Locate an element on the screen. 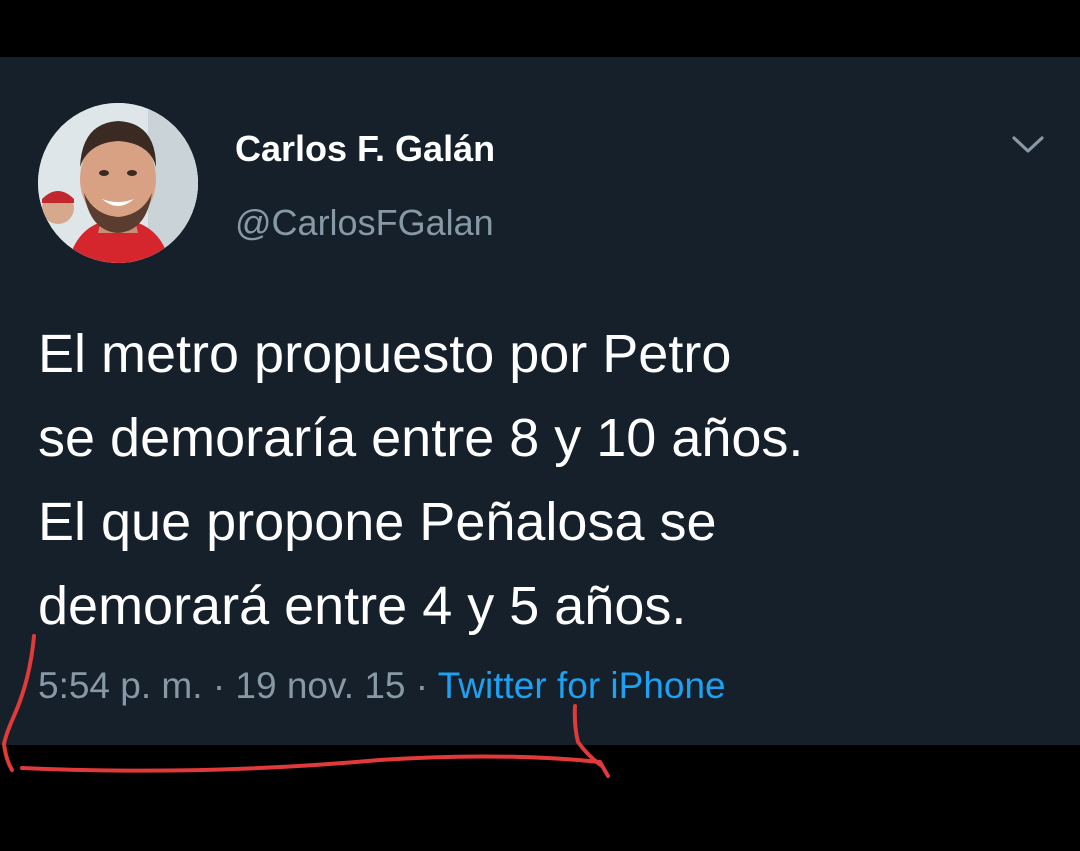 This screenshot has width=1080, height=851. avatar-photo is located at coordinates (118, 183).